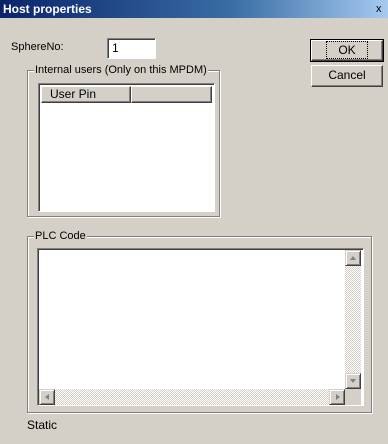  I want to click on scroll-right-button, so click(337, 397).